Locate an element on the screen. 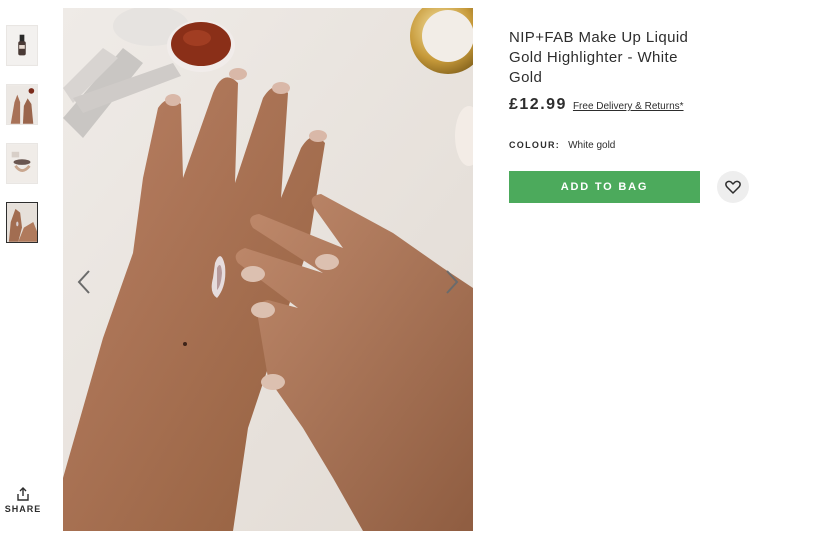  heart-icon is located at coordinates (733, 187).